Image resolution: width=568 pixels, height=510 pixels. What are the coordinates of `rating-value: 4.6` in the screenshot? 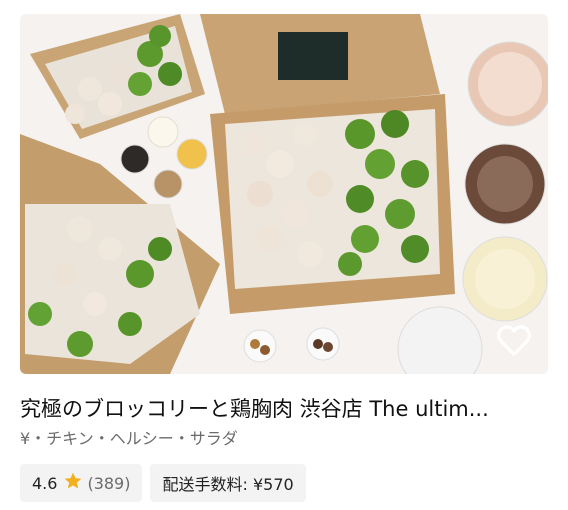 It's located at (45, 483).